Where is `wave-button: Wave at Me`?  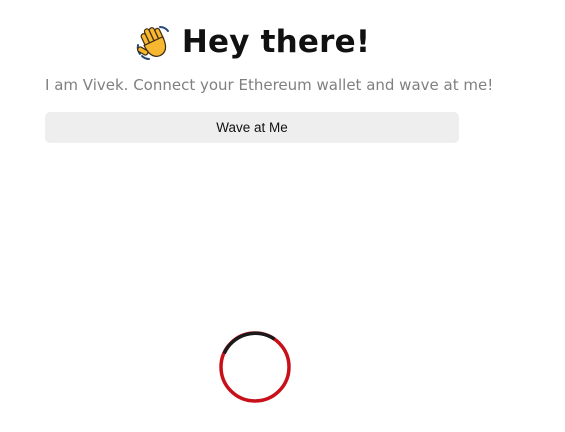
wave-button: Wave at Me is located at coordinates (252, 127).